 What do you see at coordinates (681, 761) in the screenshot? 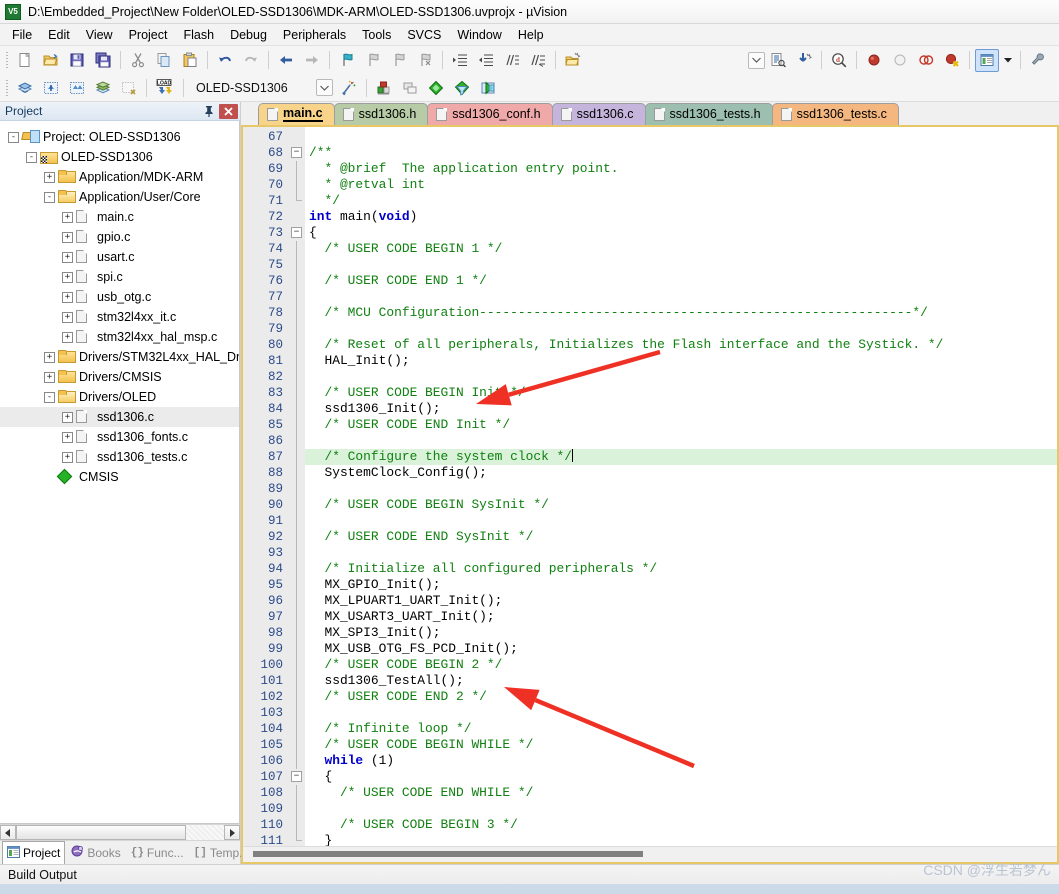
I see `code-line: while (1)` at bounding box center [681, 761].